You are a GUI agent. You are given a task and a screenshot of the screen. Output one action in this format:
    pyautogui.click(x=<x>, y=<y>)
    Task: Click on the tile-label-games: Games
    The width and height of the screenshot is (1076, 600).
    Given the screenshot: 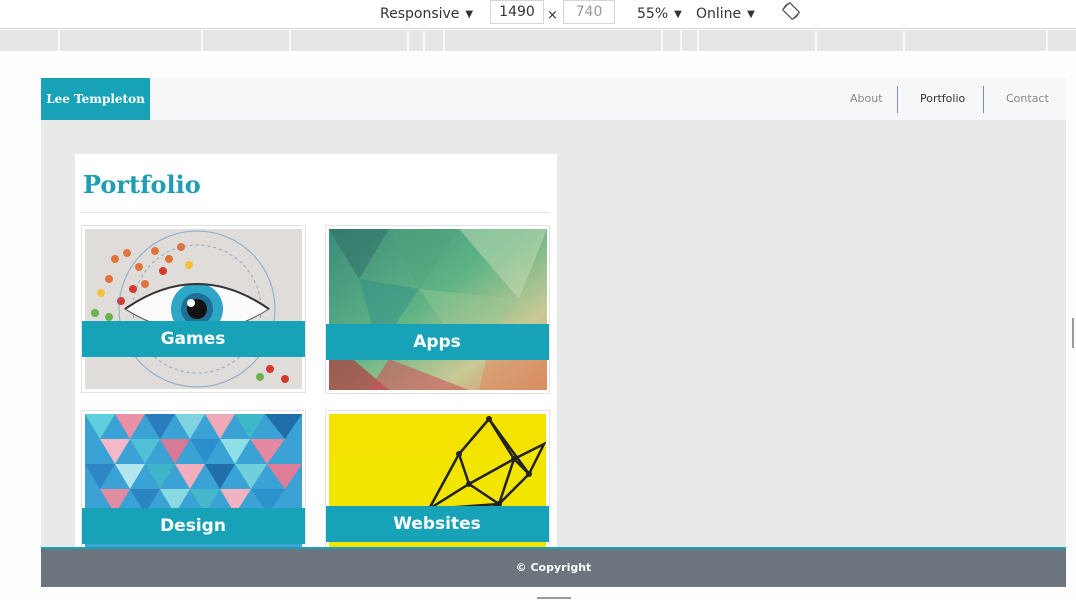 What is the action you would take?
    pyautogui.click(x=193, y=339)
    